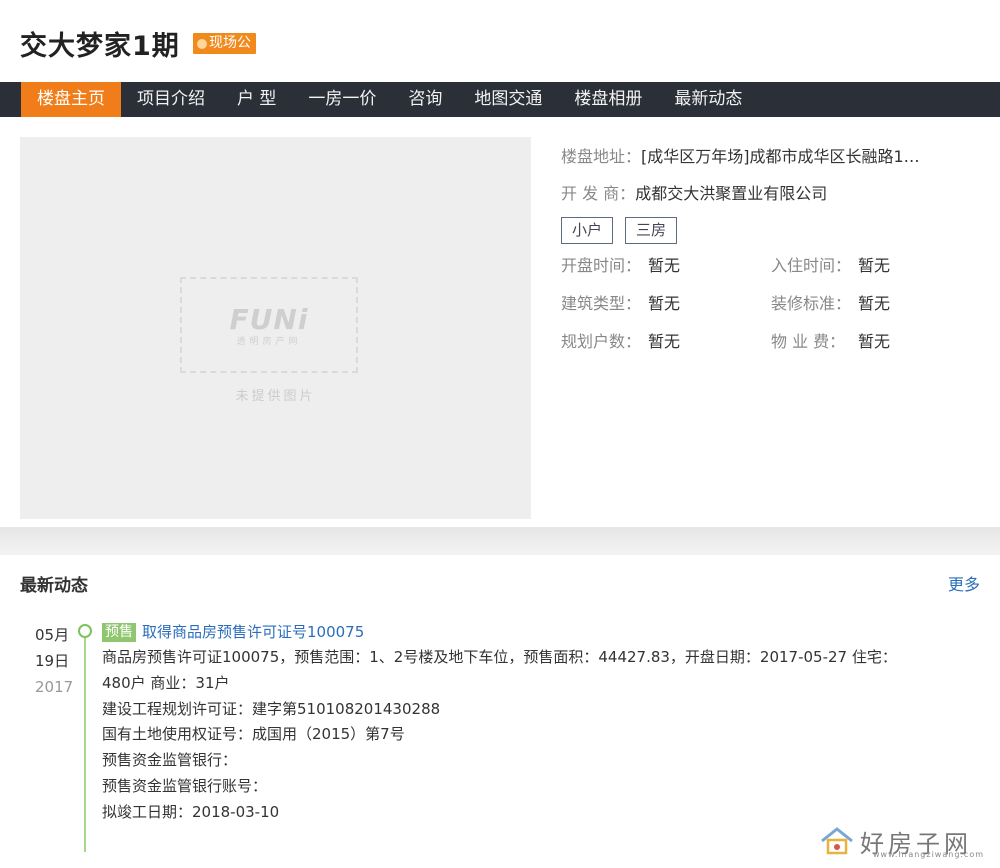 This screenshot has height=868, width=1000. I want to click on news-date: 05月 19日 2017, so click(55, 661).